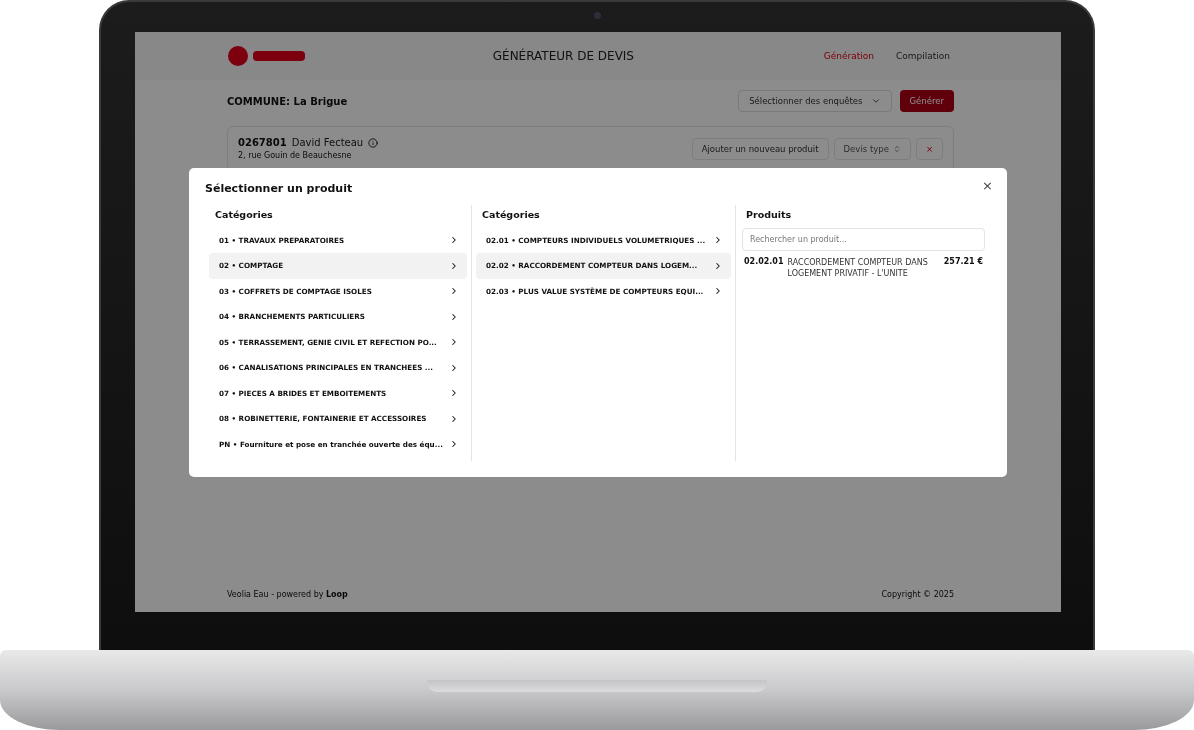  Describe the element at coordinates (262, 142) in the screenshot. I see `customer-number: 0267801` at that location.